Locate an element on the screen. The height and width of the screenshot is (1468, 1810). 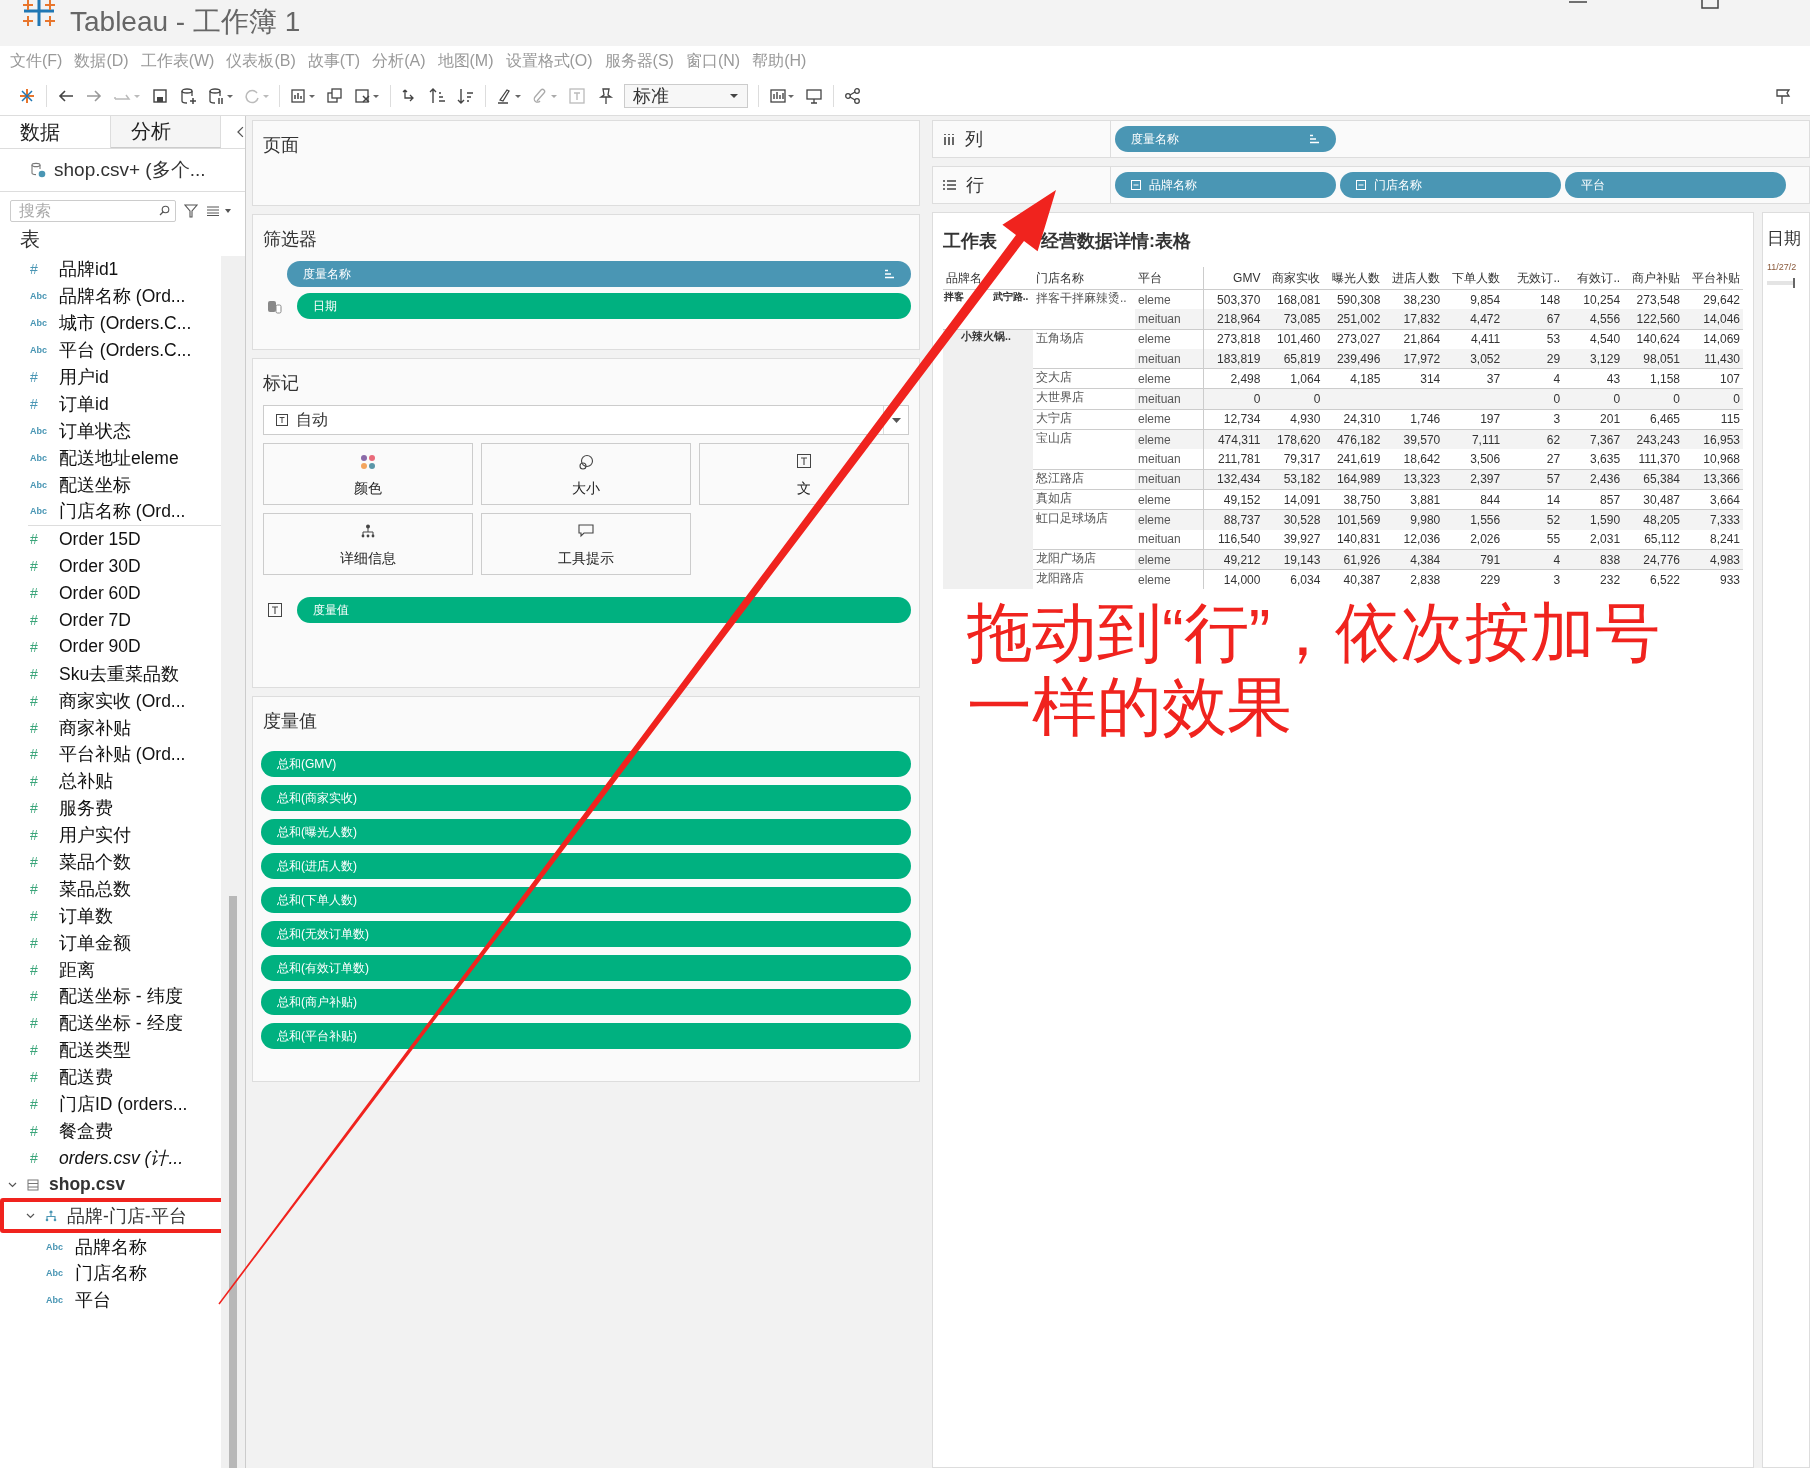
table-cell: 61,926 is located at coordinates (1353, 559).